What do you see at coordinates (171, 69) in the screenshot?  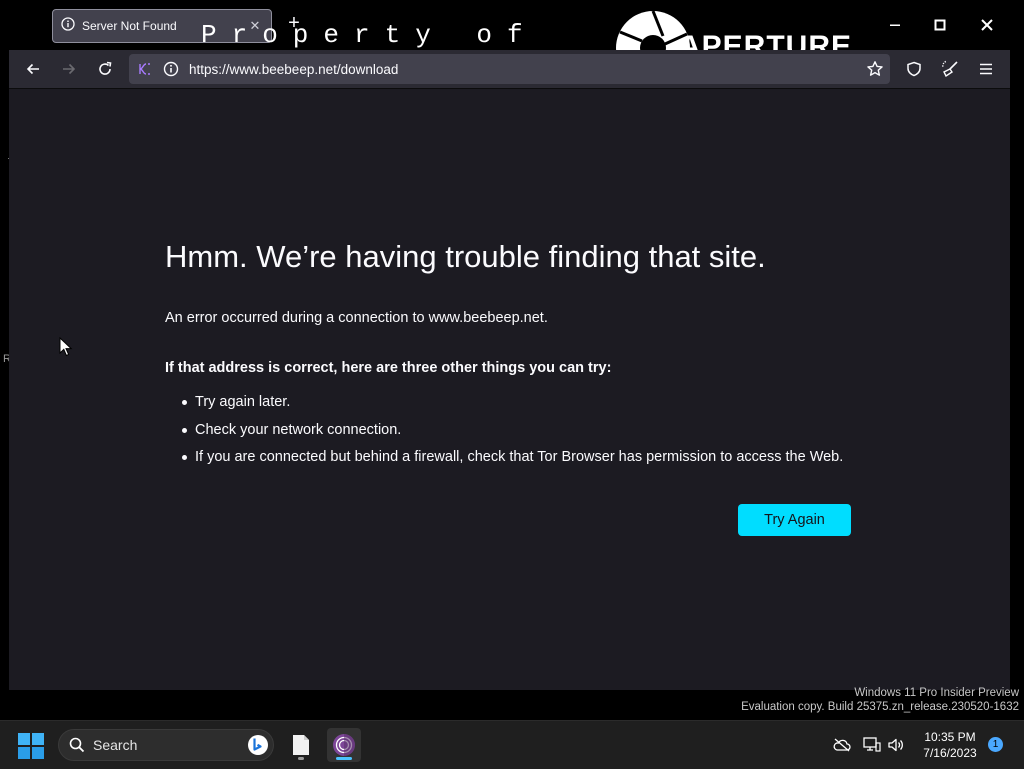 I see `site-info-icon` at bounding box center [171, 69].